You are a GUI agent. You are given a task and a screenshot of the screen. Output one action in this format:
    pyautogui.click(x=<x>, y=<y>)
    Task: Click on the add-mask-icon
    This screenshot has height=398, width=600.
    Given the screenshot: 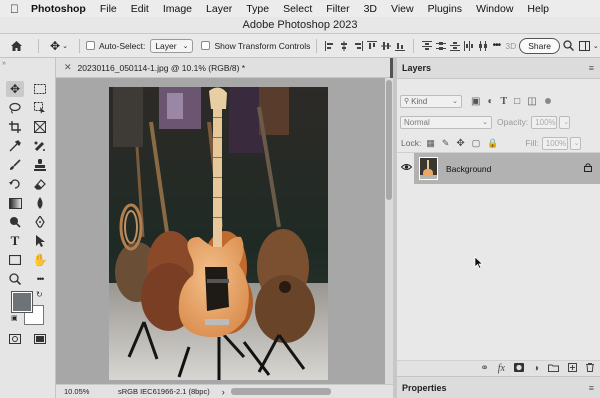 What is the action you would take?
    pyautogui.click(x=518, y=368)
    